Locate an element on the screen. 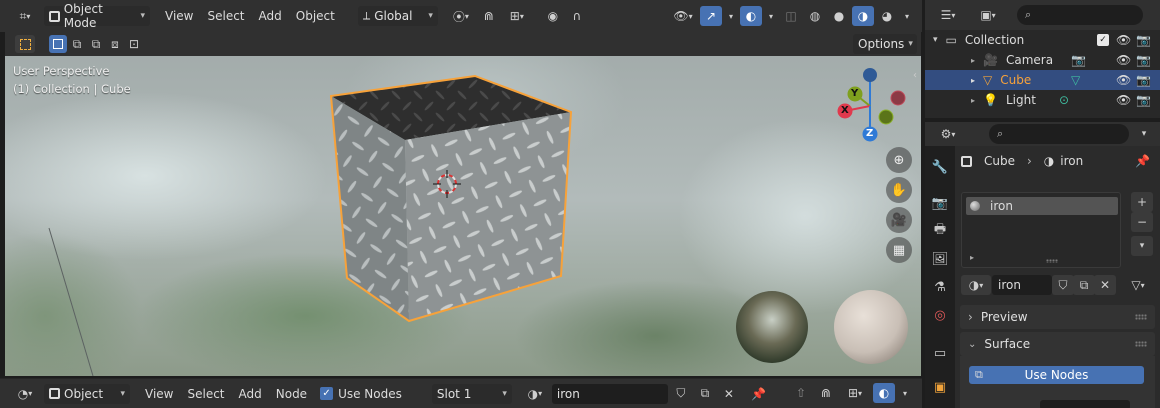  camera-data-icon: 📷 is located at coordinates (1078, 60).